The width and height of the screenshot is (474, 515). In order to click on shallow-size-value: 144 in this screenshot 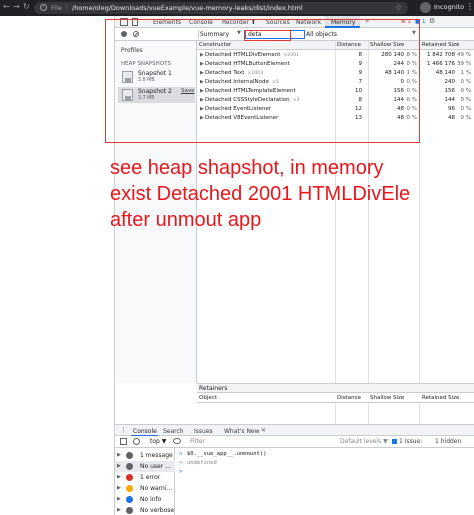, I will do `click(399, 100)`.